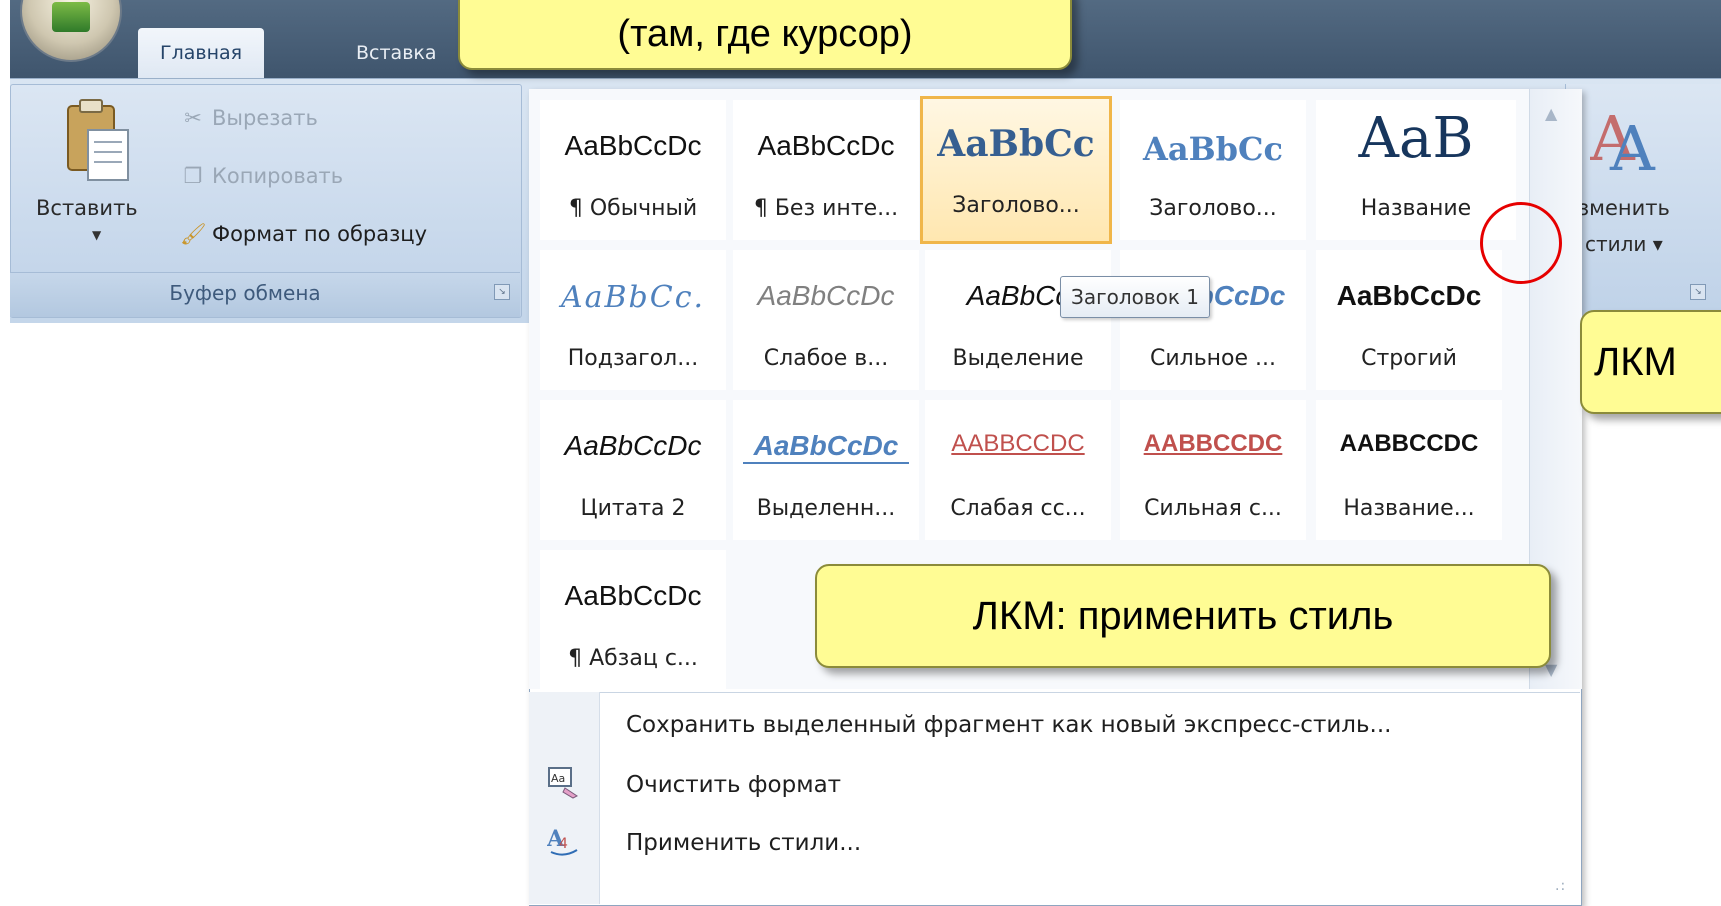 The height and width of the screenshot is (906, 1721). I want to click on format-painter-label: Формат по образцу, so click(320, 234).